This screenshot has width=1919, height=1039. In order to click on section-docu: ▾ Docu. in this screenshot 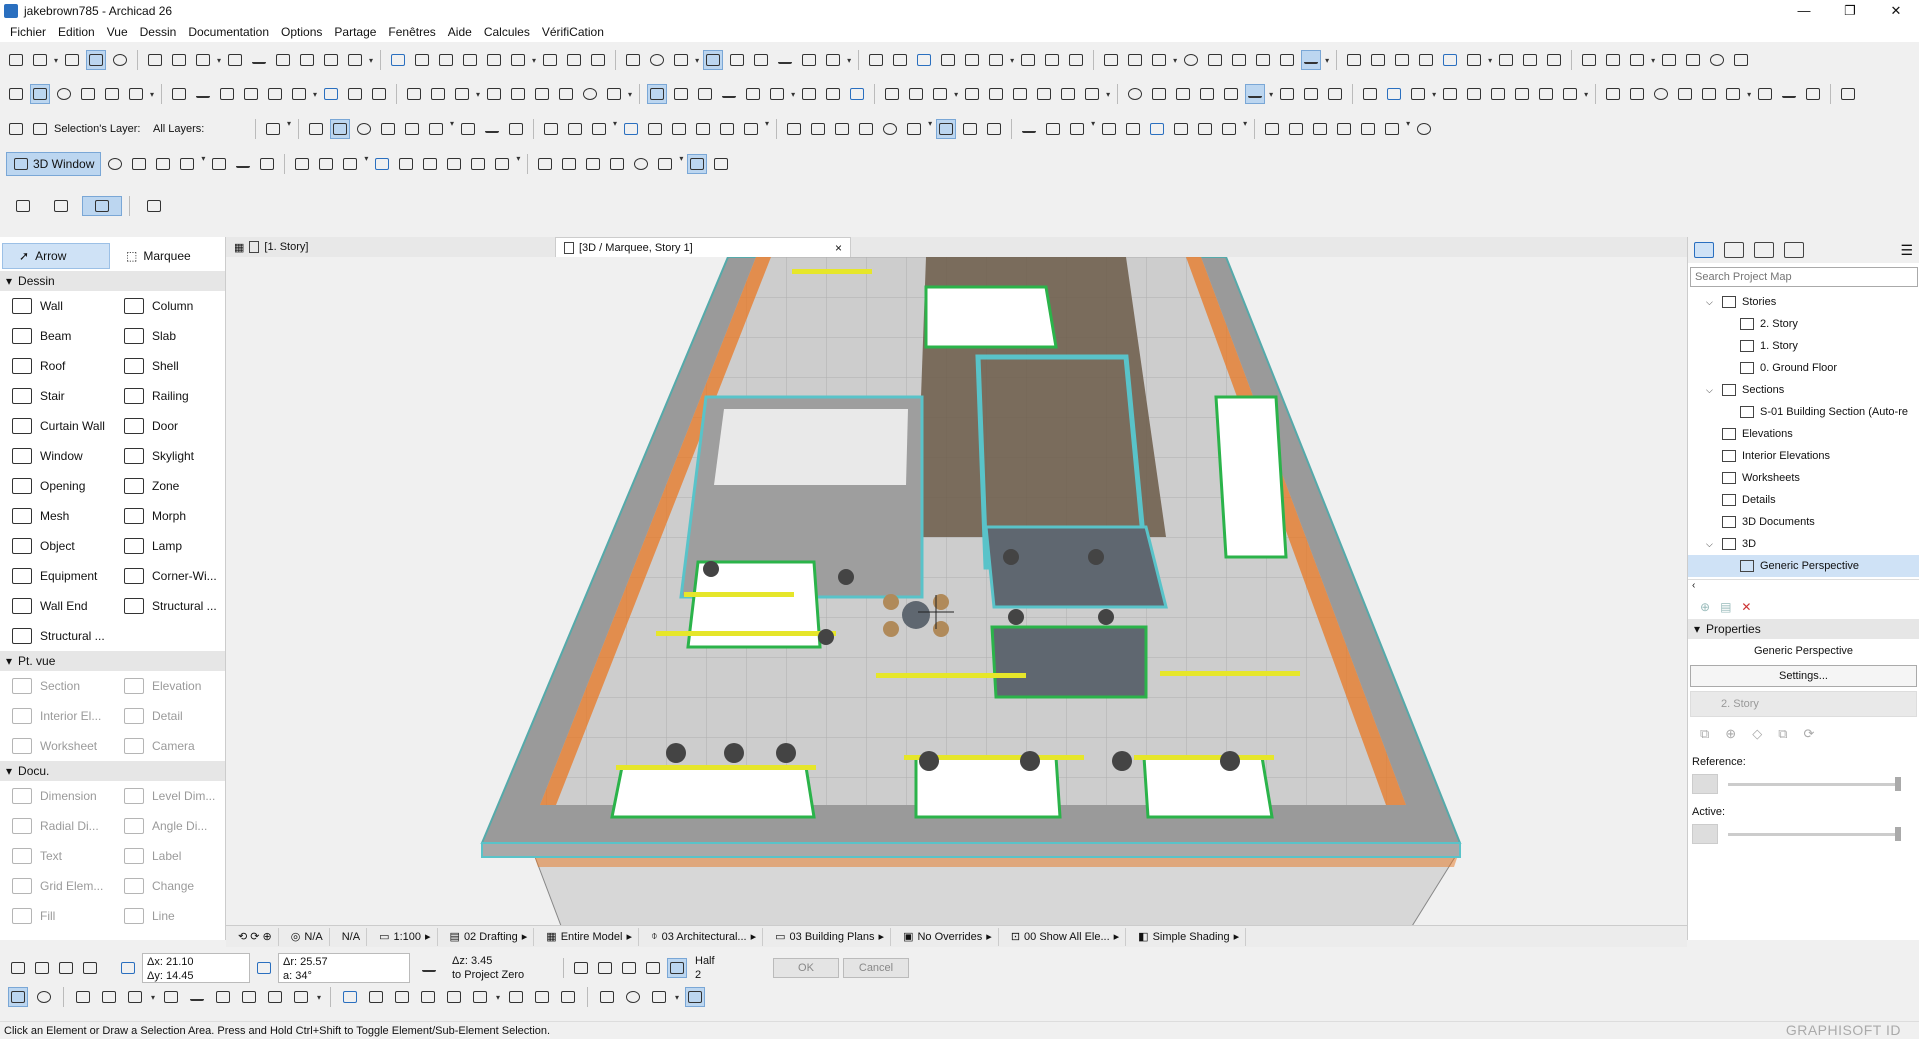, I will do `click(112, 771)`.